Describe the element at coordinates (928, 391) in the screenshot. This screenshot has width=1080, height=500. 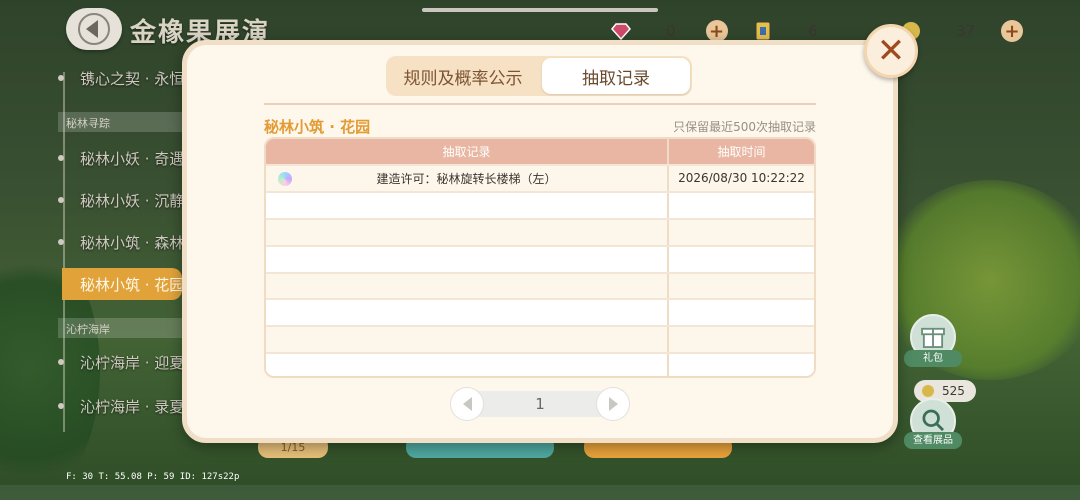
I see `coin-icon` at that location.